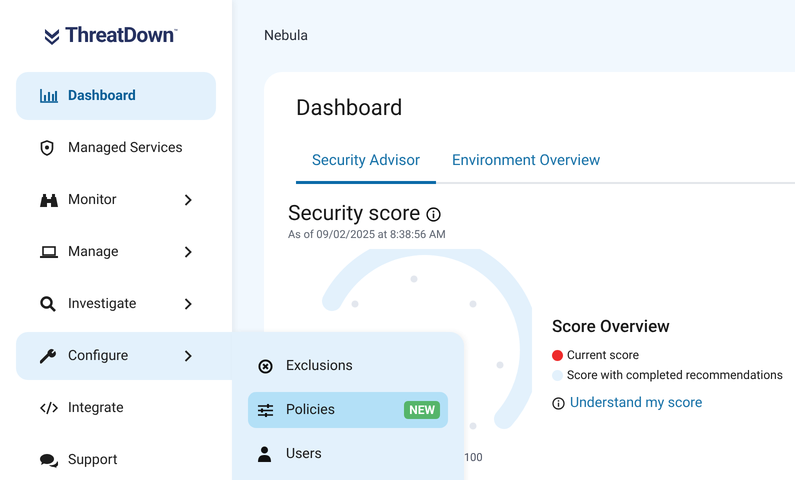 The image size is (795, 480). I want to click on user-icon, so click(264, 454).